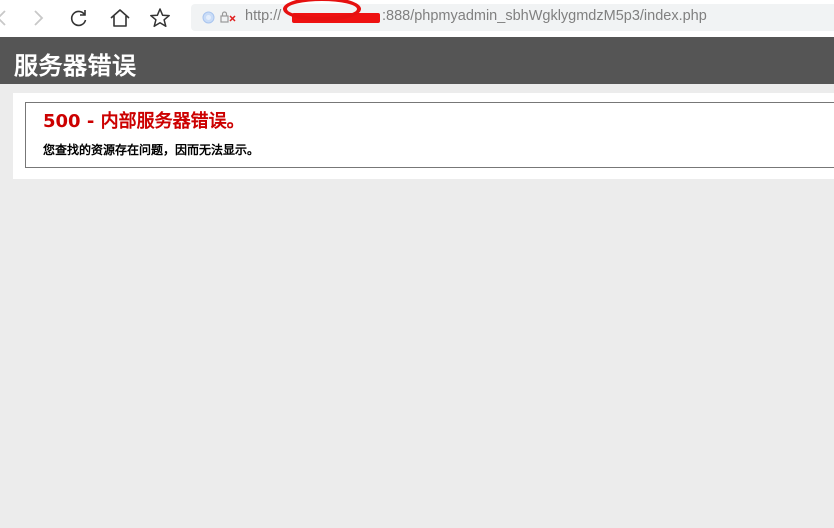  I want to click on home-icon, so click(120, 18).